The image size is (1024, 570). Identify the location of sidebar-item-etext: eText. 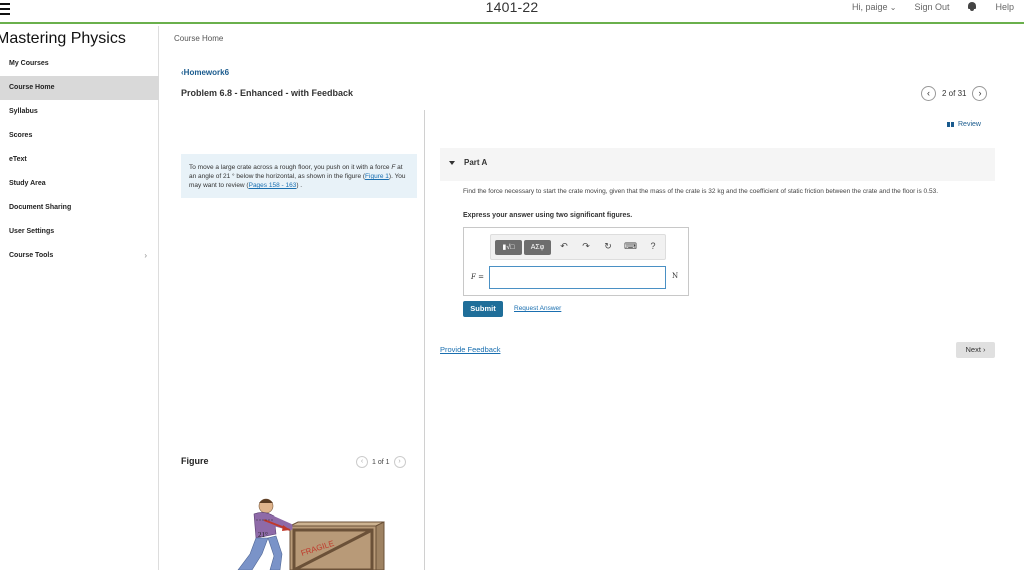
(79, 160).